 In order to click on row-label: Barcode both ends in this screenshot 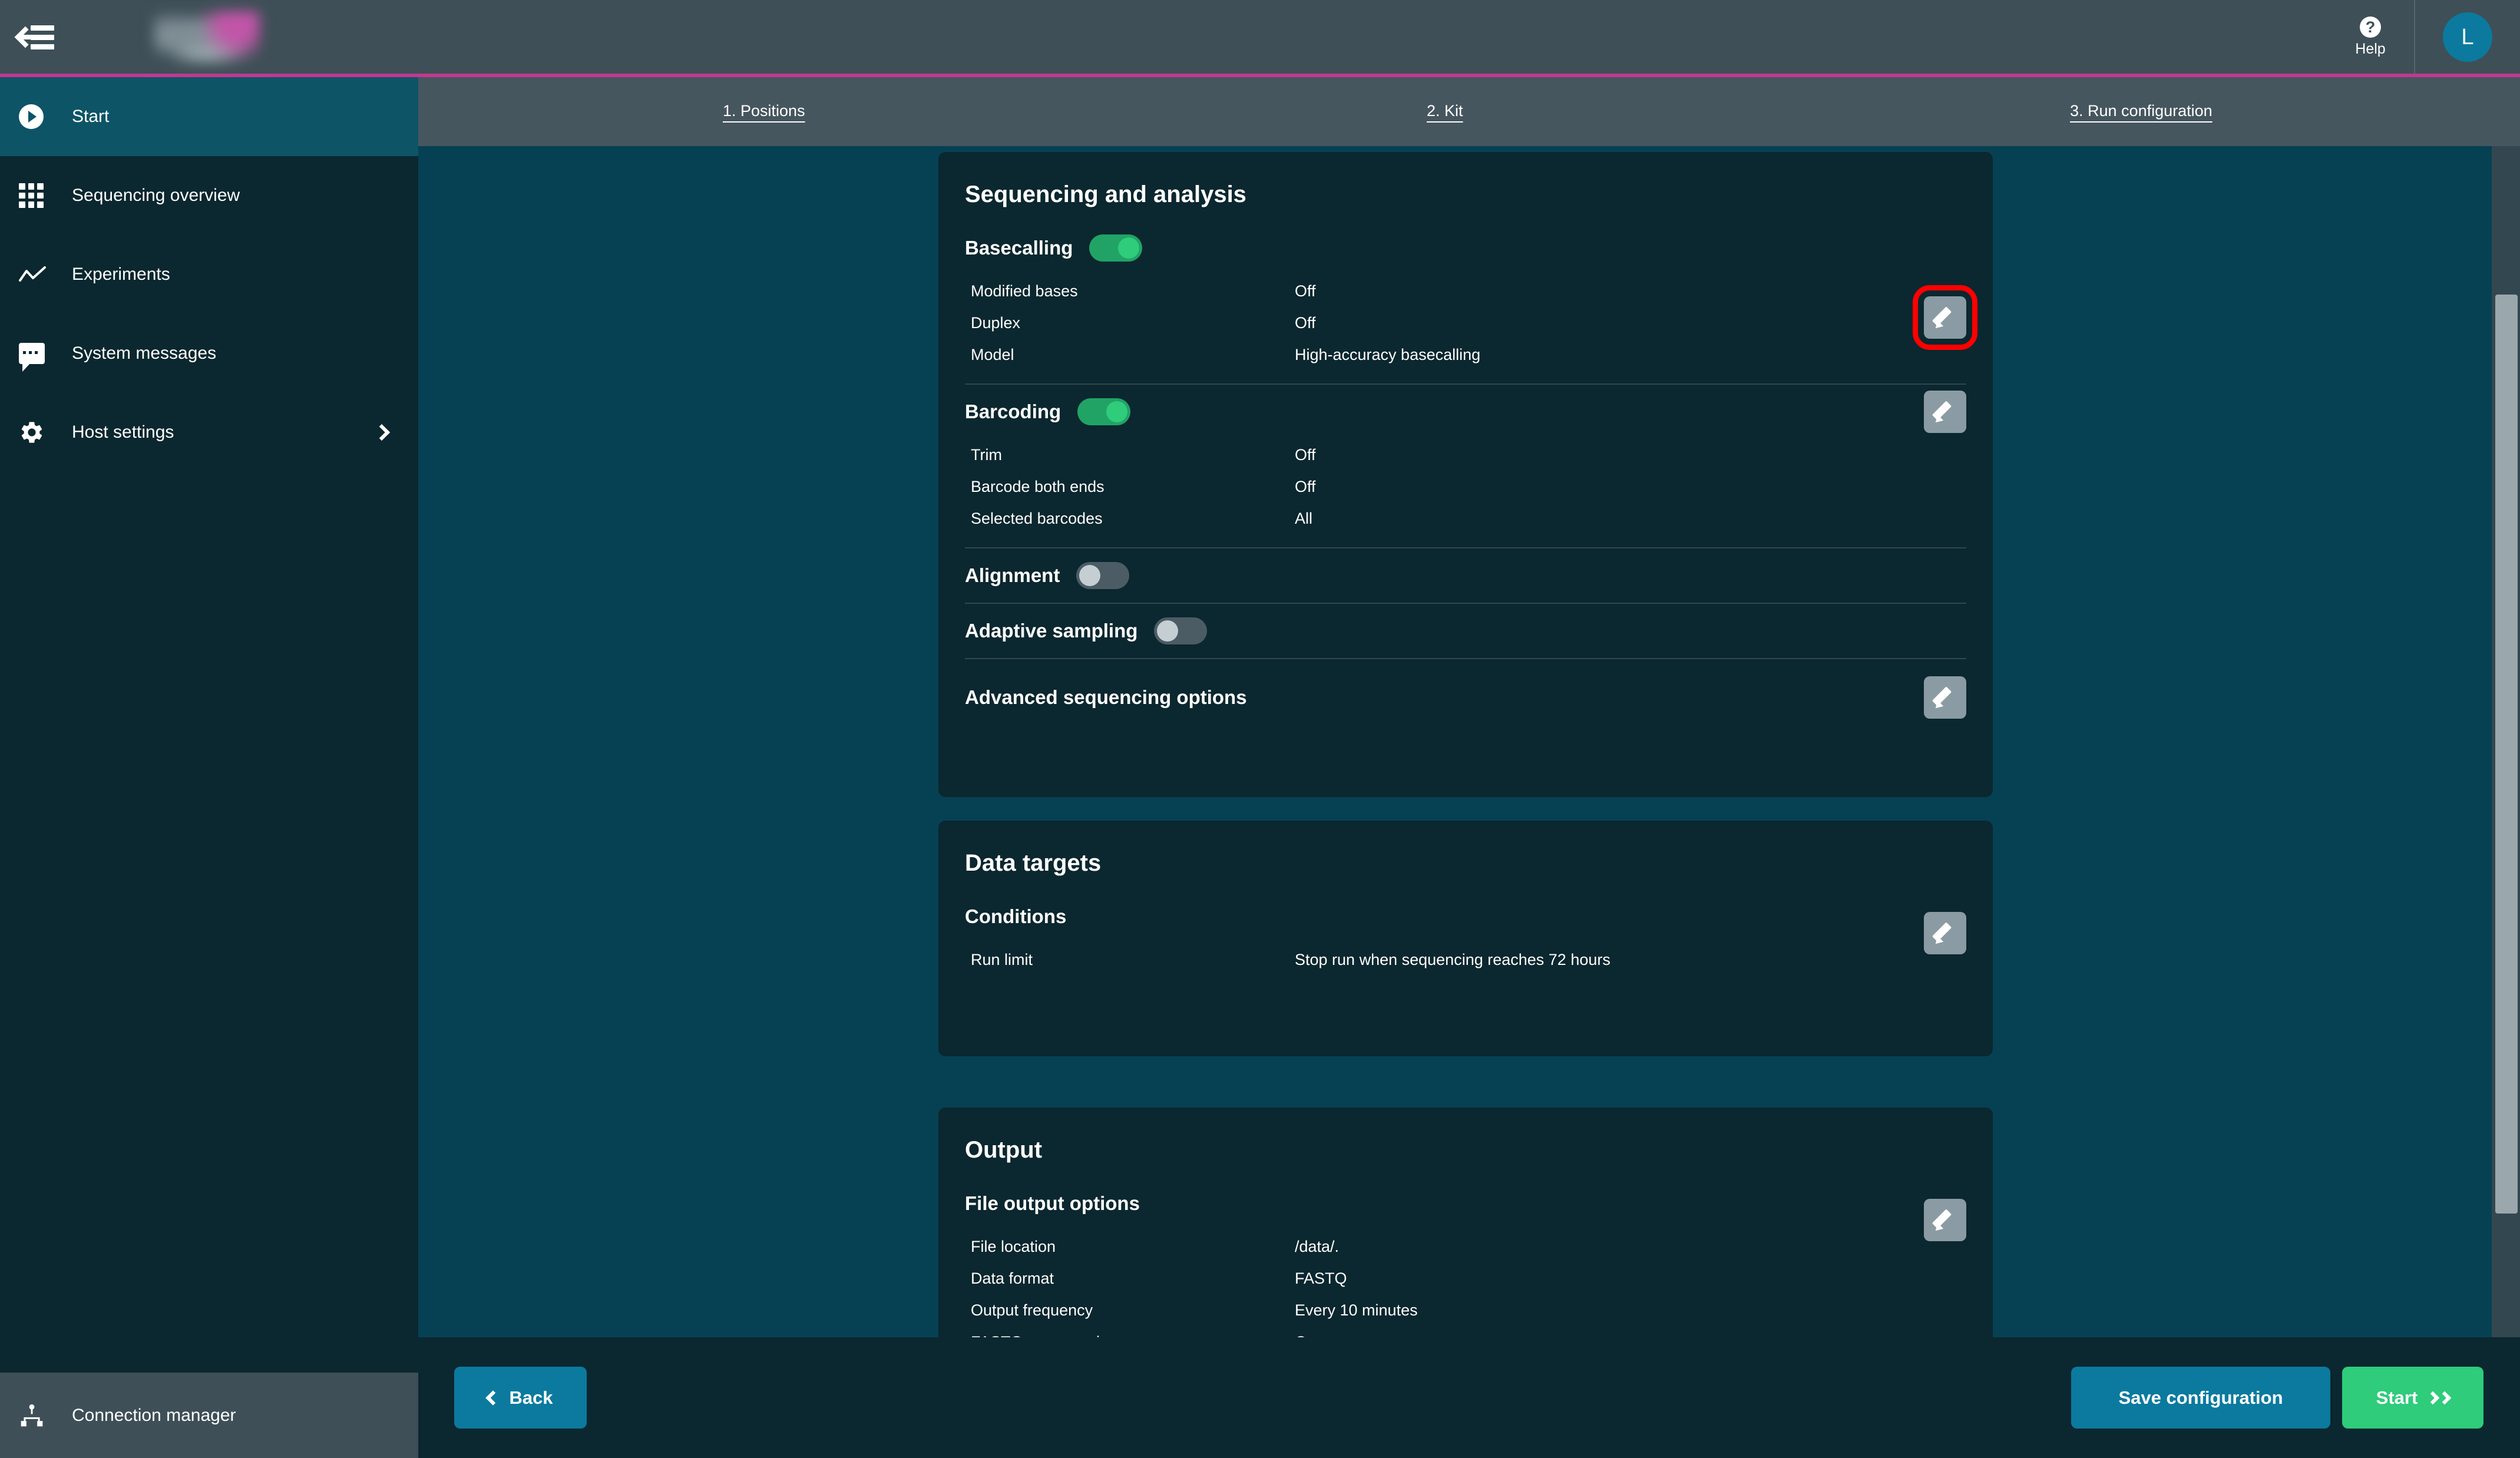, I will do `click(1037, 486)`.